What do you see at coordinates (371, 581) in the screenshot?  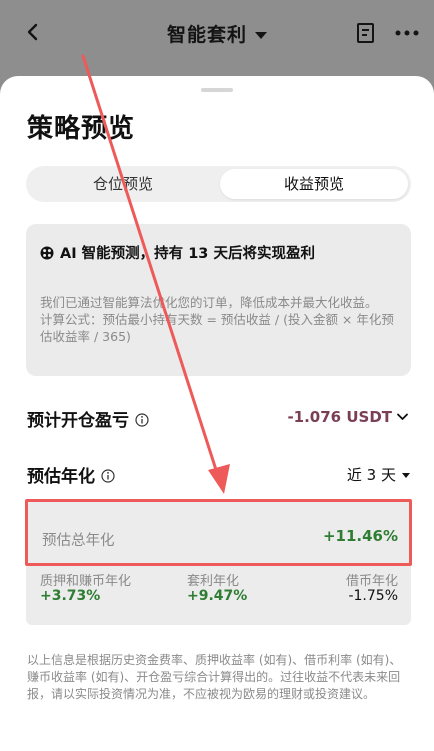 I see `borrow-apr-label: 借币年化` at bounding box center [371, 581].